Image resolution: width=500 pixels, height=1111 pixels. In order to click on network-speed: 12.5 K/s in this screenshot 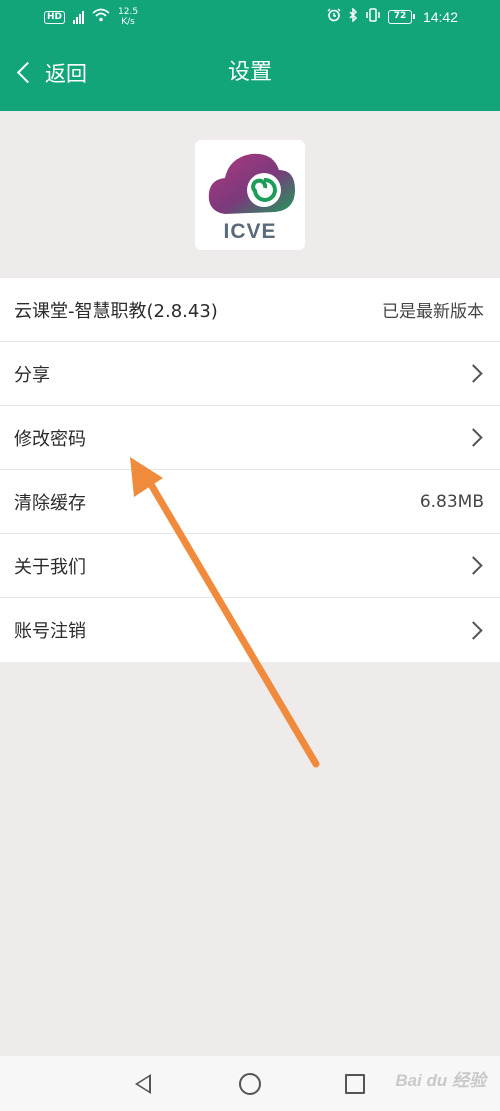, I will do `click(128, 17)`.